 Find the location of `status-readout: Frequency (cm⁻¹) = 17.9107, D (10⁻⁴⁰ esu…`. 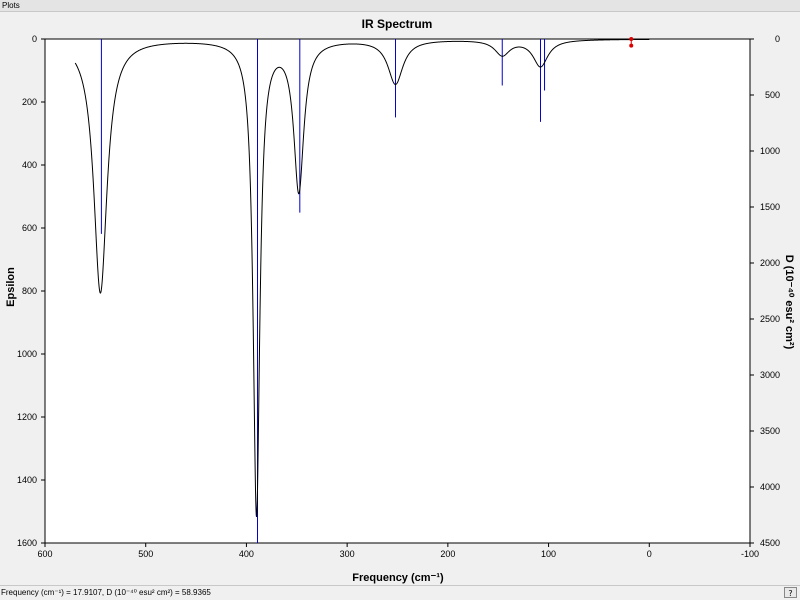

status-readout: Frequency (cm⁻¹) = 17.9107, D (10⁻⁴⁰ esu… is located at coordinates (106, 592).